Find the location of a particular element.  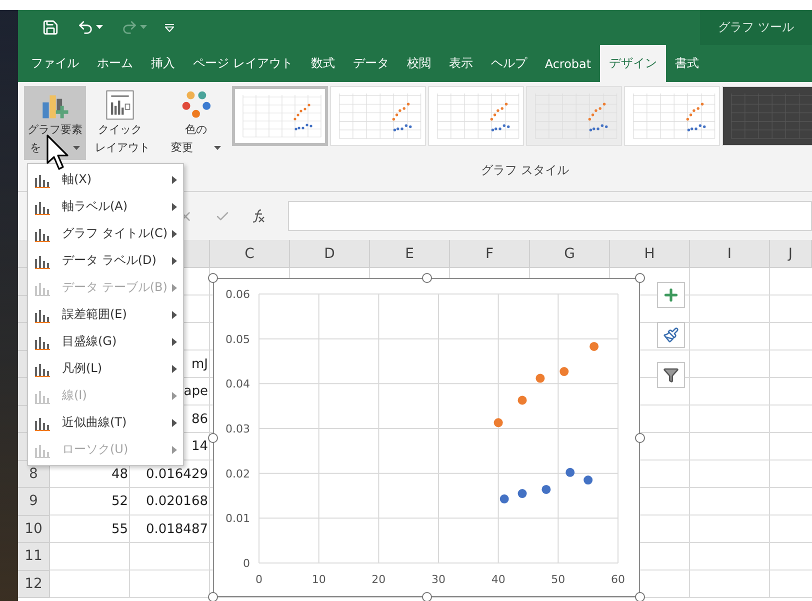

table-cell-text: 0.020168 is located at coordinates (177, 502).